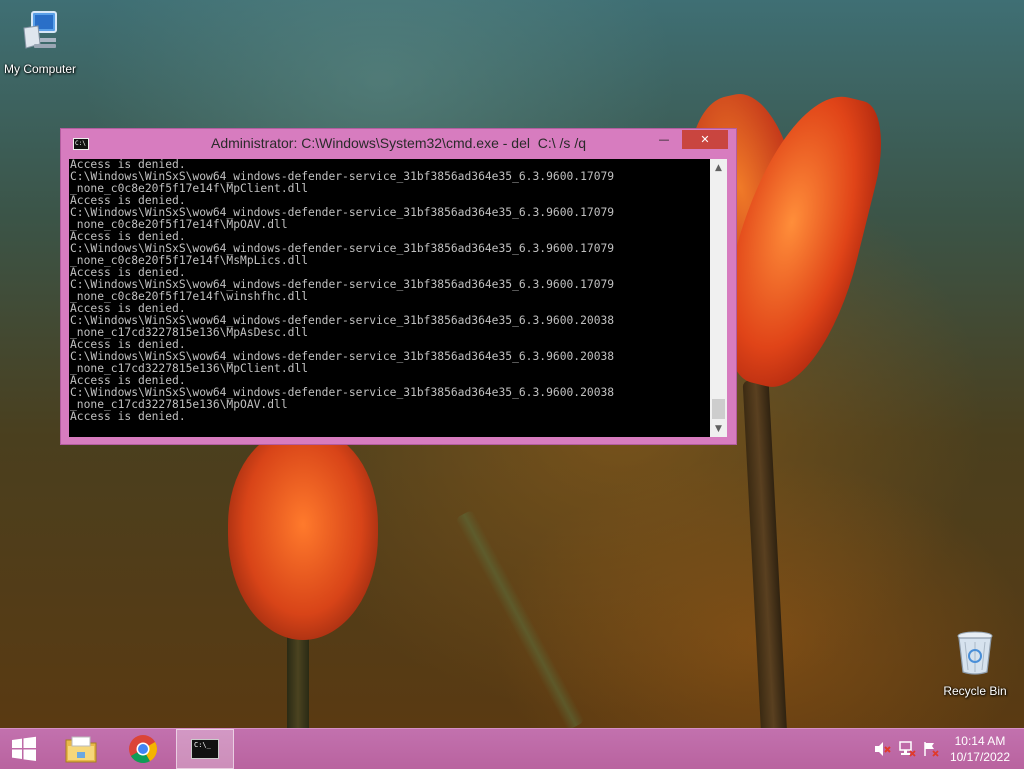 Image resolution: width=1024 pixels, height=769 pixels. I want to click on windows-logo-icon, so click(24, 748).